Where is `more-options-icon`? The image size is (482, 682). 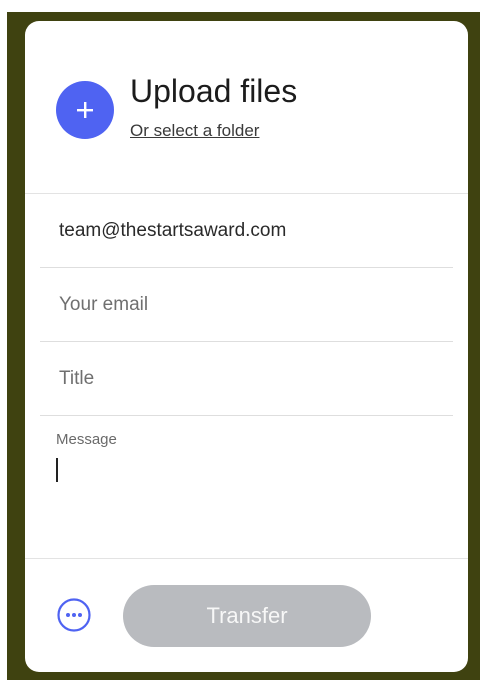
more-options-icon is located at coordinates (74, 615).